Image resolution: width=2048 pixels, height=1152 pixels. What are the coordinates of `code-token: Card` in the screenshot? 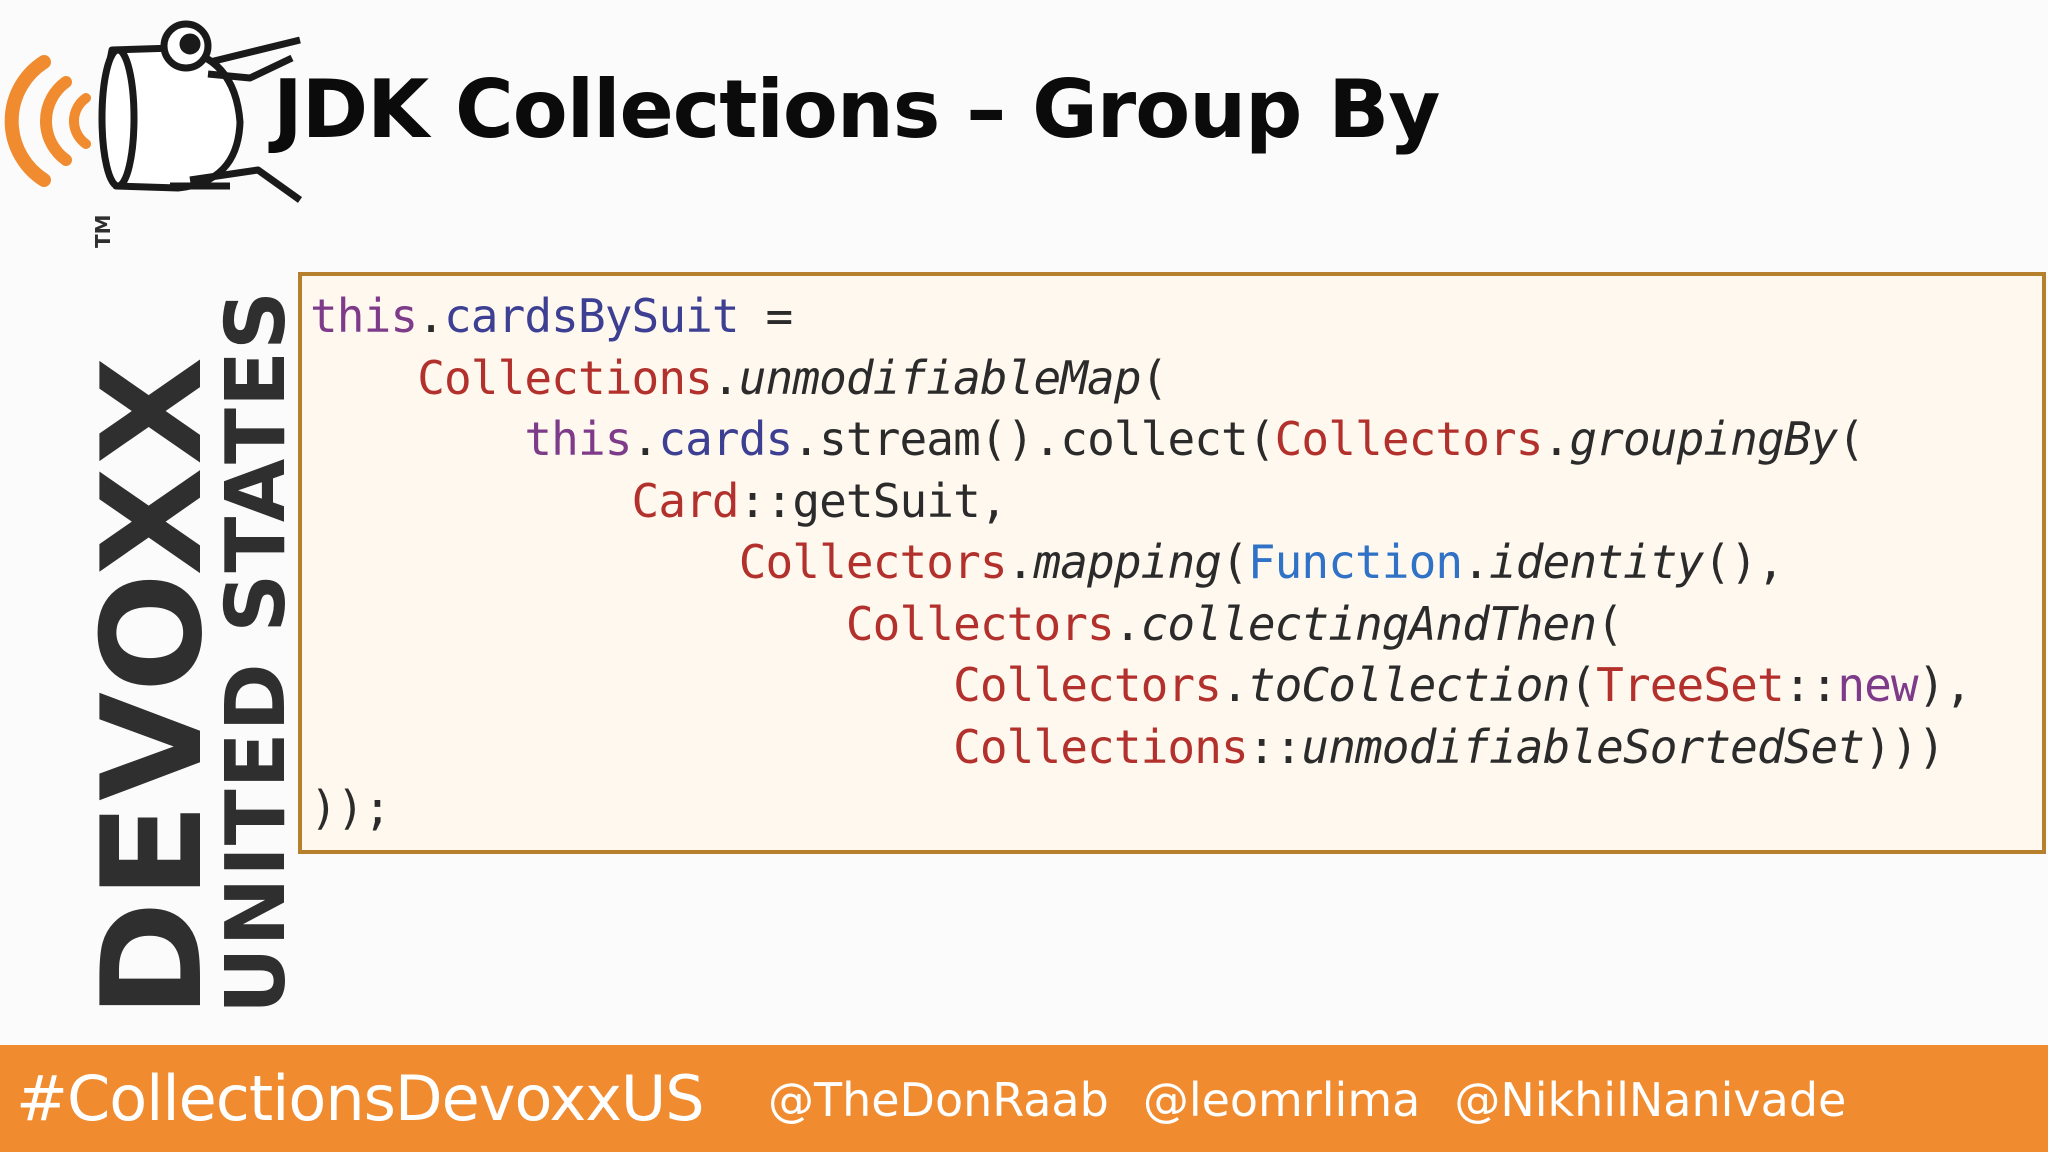 It's located at (685, 500).